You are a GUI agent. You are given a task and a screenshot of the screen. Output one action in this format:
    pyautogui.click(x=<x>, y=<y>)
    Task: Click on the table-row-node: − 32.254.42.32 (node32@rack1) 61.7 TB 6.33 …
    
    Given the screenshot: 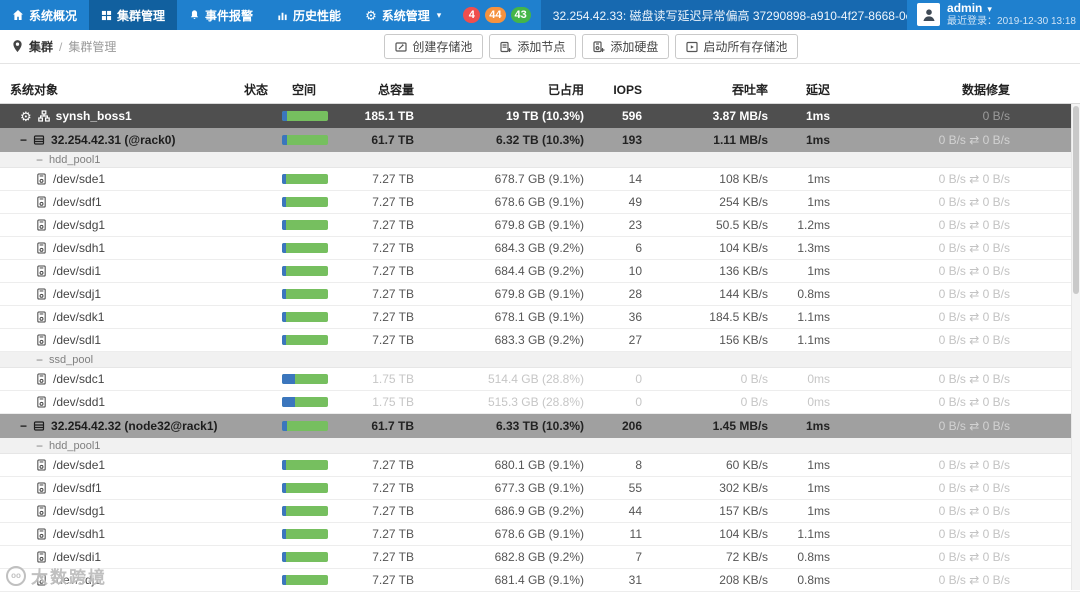 What is the action you would take?
    pyautogui.click(x=540, y=426)
    